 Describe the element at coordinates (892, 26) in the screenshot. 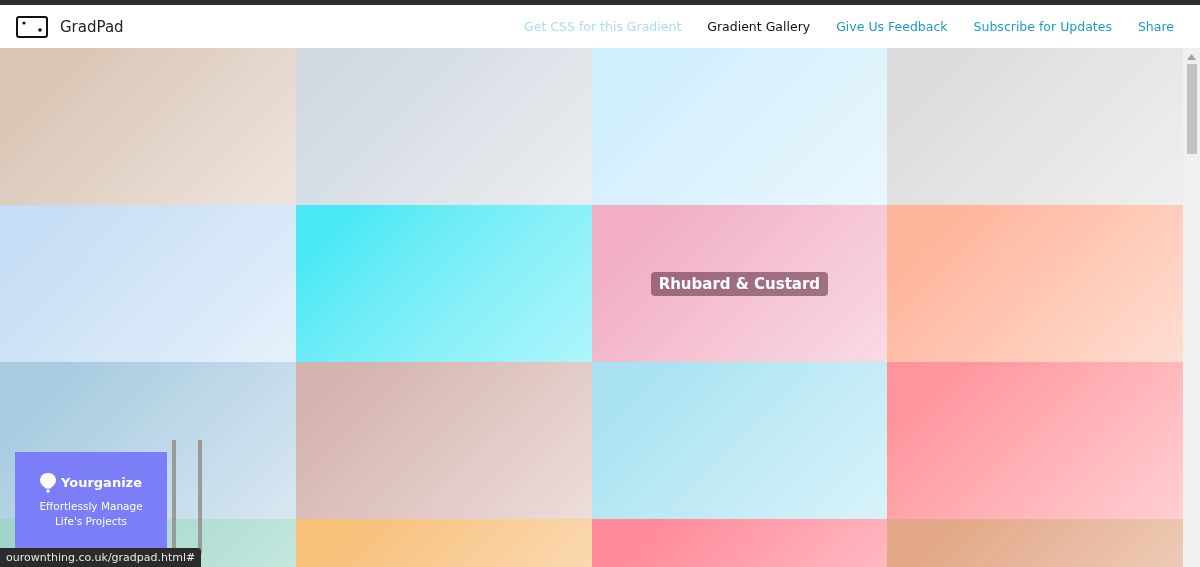

I see `nav-link: Give Us Feedback` at that location.